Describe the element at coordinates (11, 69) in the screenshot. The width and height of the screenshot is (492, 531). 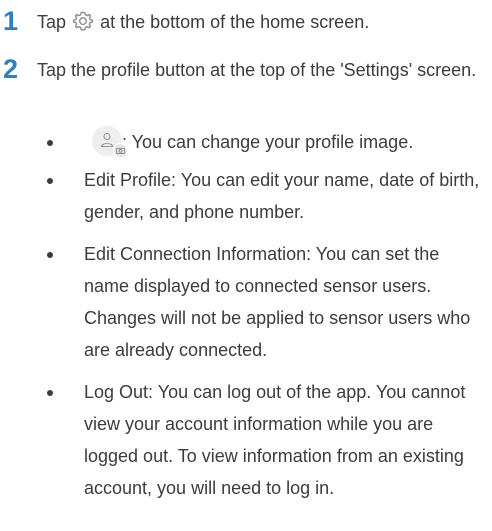
I see `step-number: 2` at that location.